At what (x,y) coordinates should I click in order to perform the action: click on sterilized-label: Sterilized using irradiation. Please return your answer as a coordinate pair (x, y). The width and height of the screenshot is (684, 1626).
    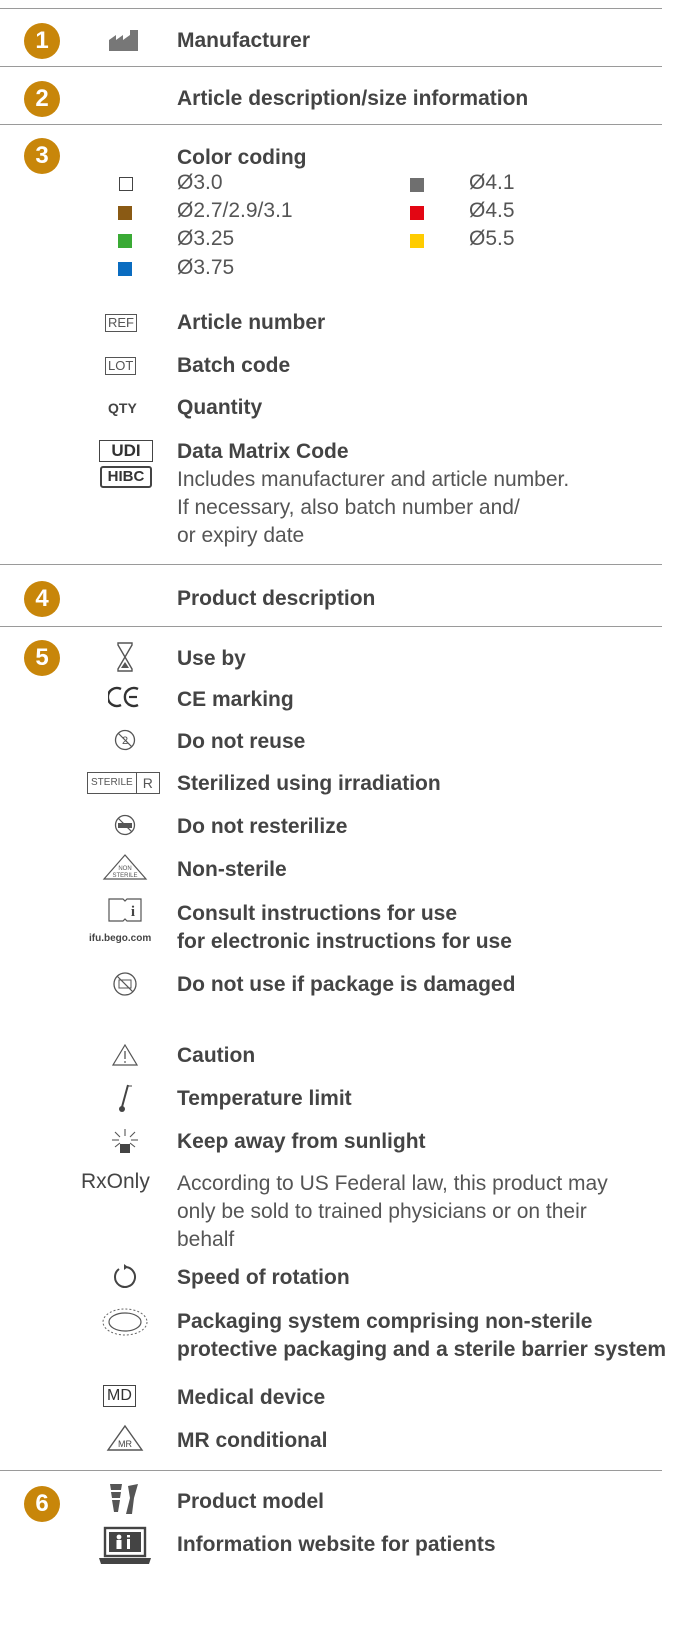
    Looking at the image, I should click on (309, 783).